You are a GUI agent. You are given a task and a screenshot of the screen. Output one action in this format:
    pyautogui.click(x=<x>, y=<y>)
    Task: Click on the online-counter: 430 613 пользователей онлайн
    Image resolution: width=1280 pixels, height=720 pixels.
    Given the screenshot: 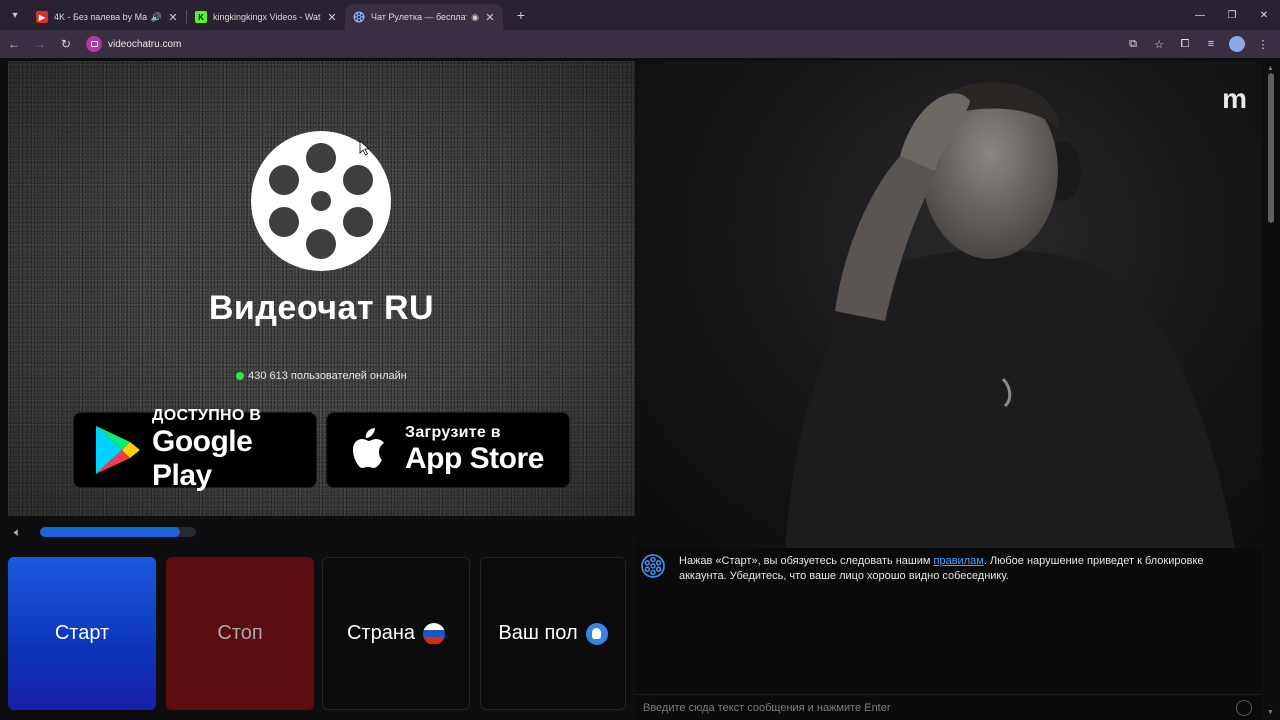 What is the action you would take?
    pyautogui.click(x=321, y=376)
    